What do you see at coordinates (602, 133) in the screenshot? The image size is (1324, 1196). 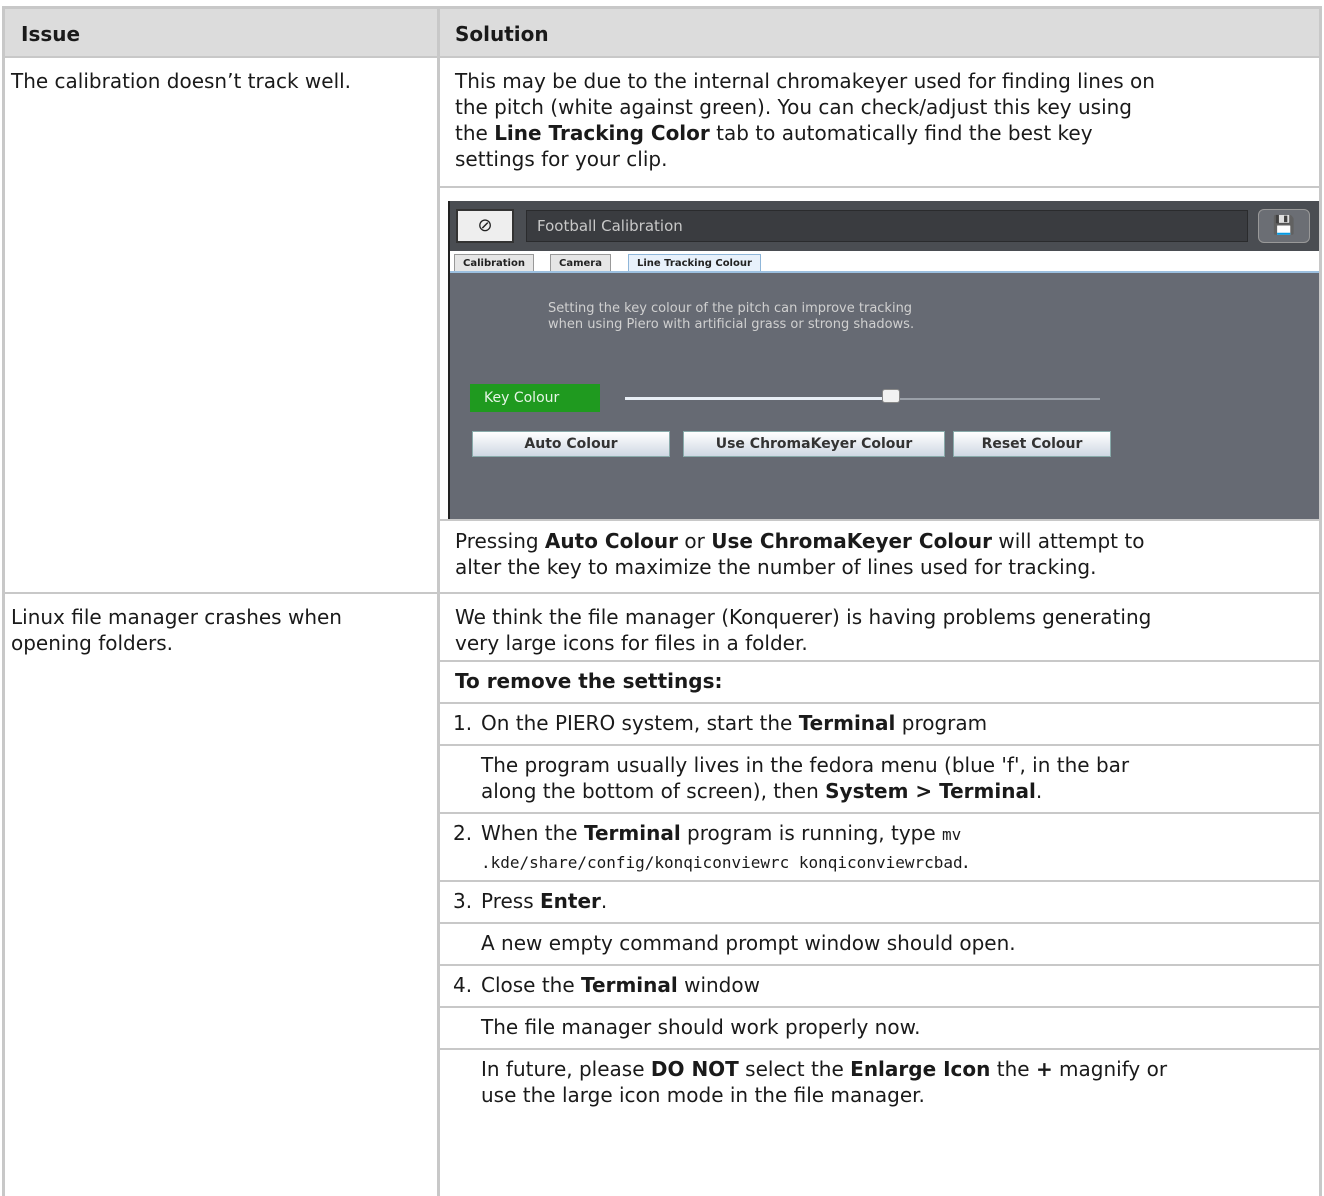 I see `bold-term: Line Tracking Color` at bounding box center [602, 133].